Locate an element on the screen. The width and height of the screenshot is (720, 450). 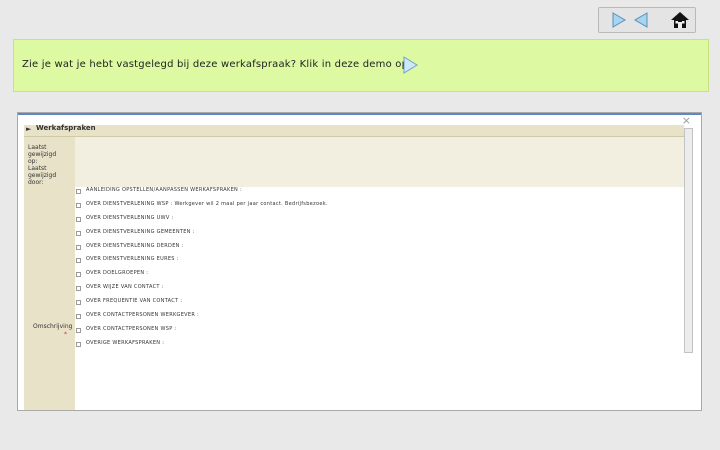
list-item: OVER DIENSTVERLENING EURES : is located at coordinates (380, 262).